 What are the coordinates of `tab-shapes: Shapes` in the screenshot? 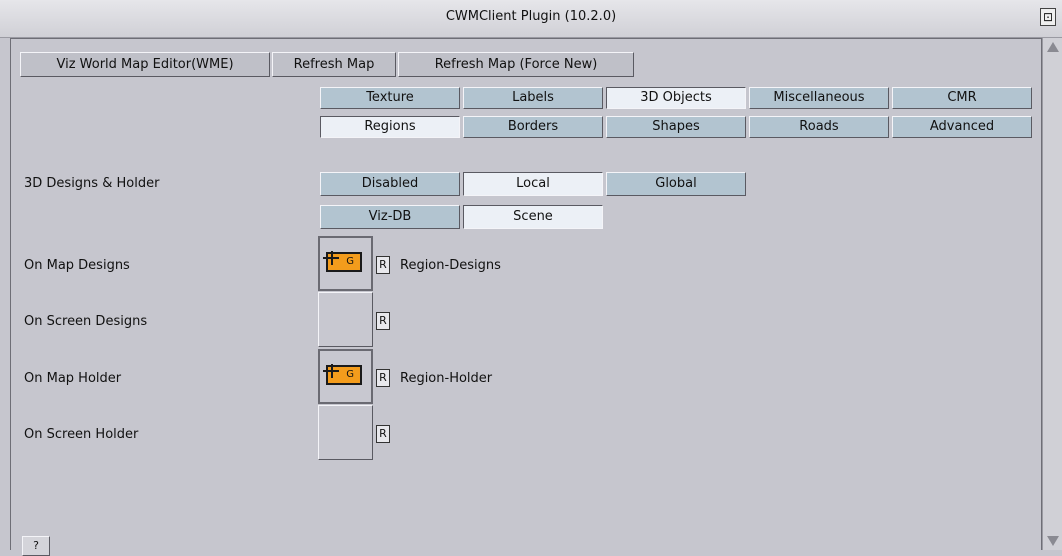 It's located at (676, 127).